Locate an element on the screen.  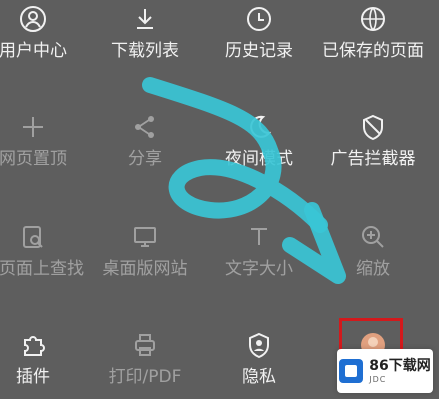
user-icon is located at coordinates (33, 19).